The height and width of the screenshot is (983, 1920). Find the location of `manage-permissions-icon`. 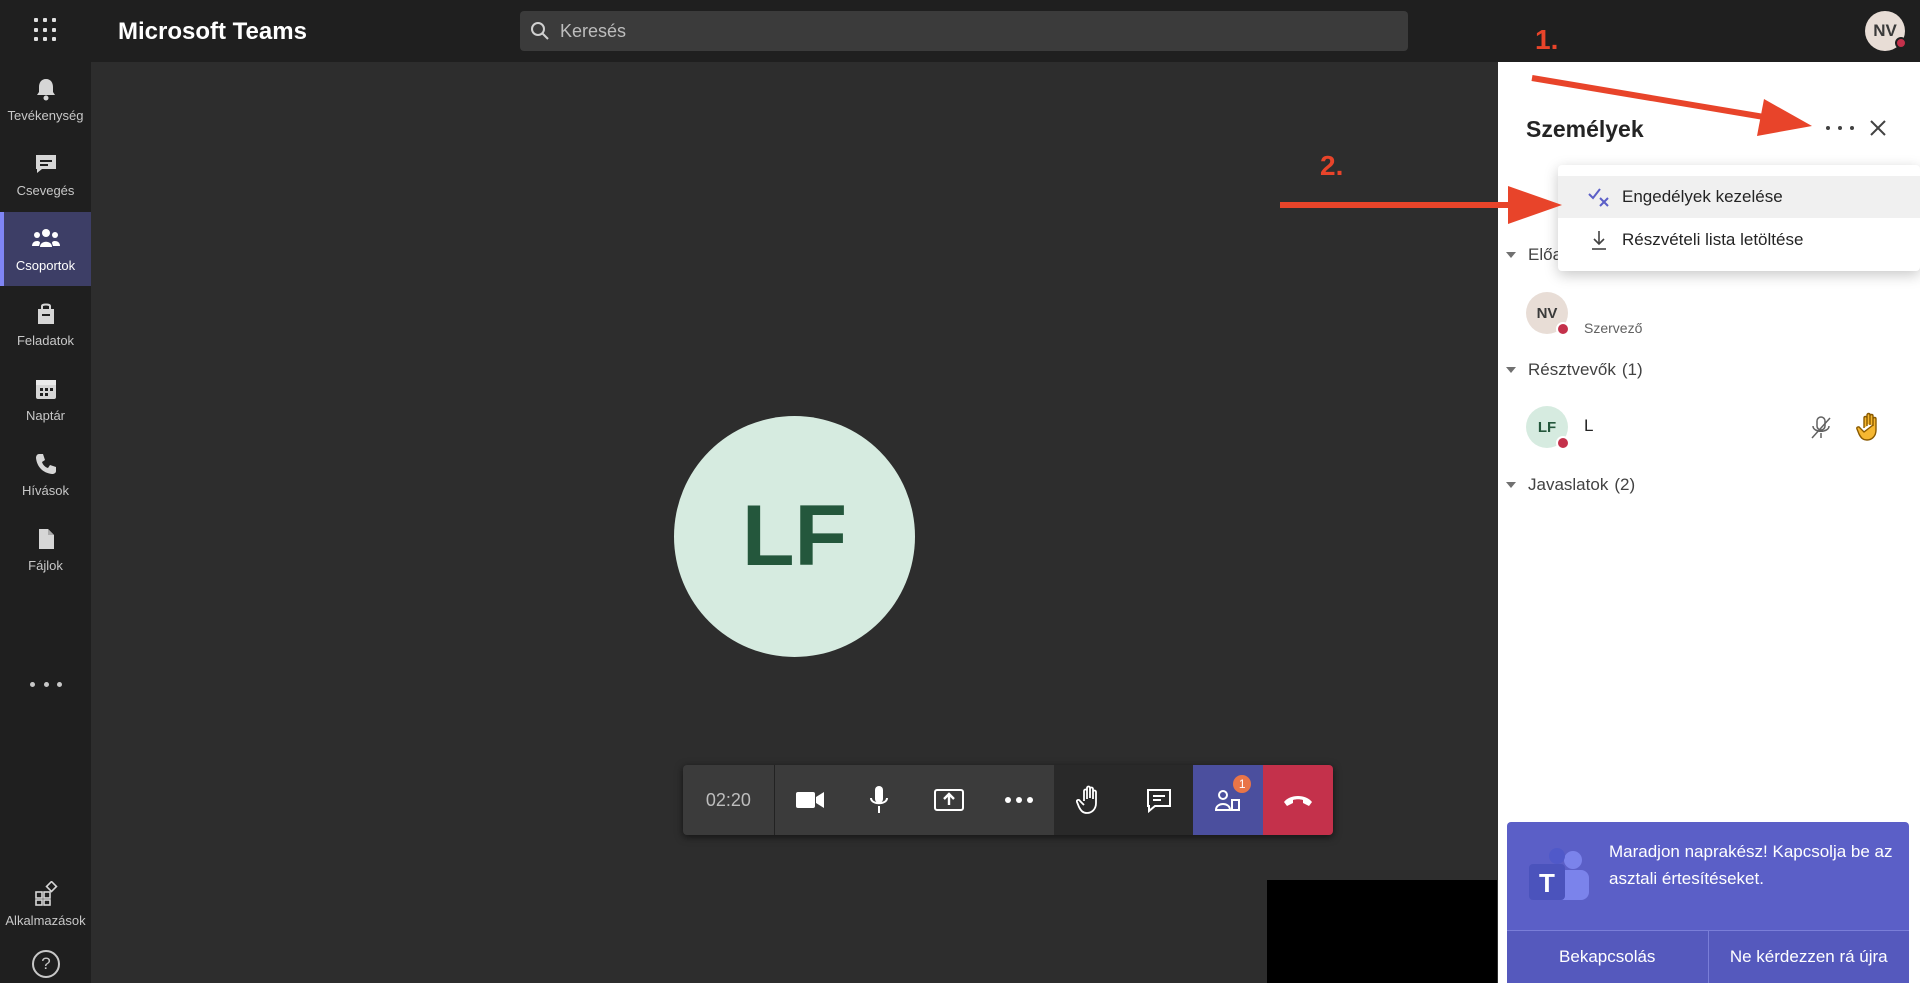

manage-permissions-icon is located at coordinates (1598, 197).